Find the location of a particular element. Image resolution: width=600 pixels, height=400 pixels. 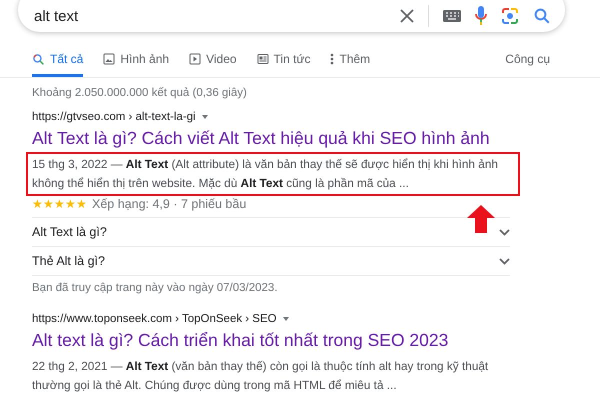

tab: Tất cả is located at coordinates (58, 64).